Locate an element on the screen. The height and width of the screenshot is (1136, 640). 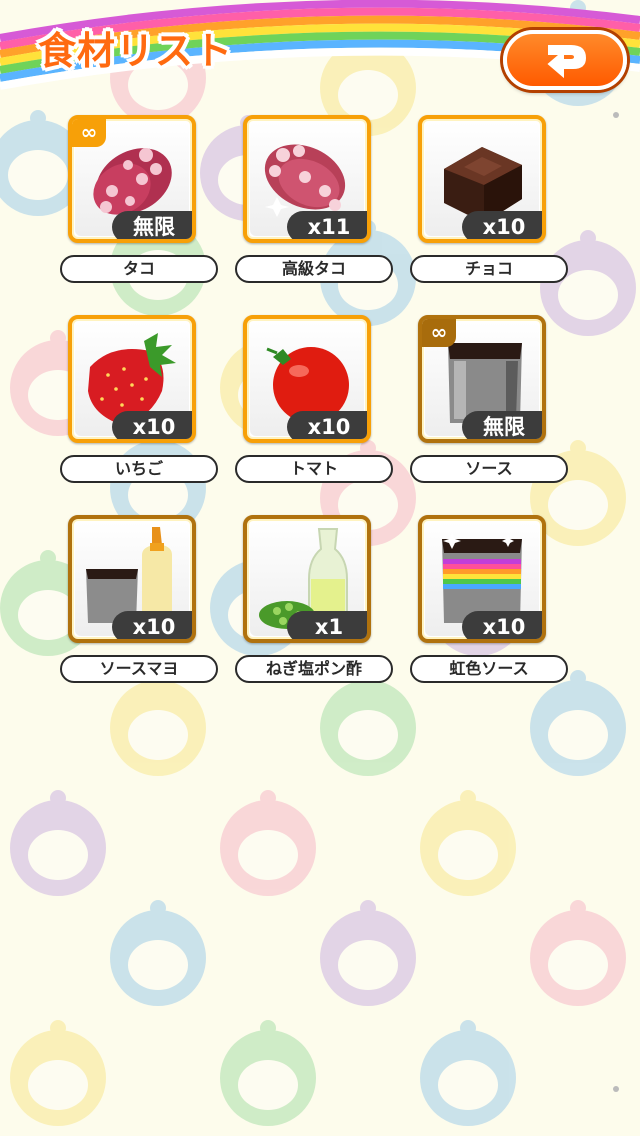
scroll-indicator-bottom is located at coordinates (616, 1089).